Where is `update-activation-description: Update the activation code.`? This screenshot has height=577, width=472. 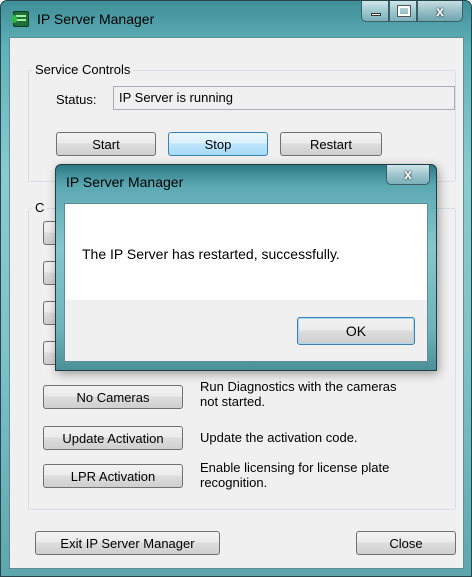
update-activation-description: Update the activation code. is located at coordinates (279, 437).